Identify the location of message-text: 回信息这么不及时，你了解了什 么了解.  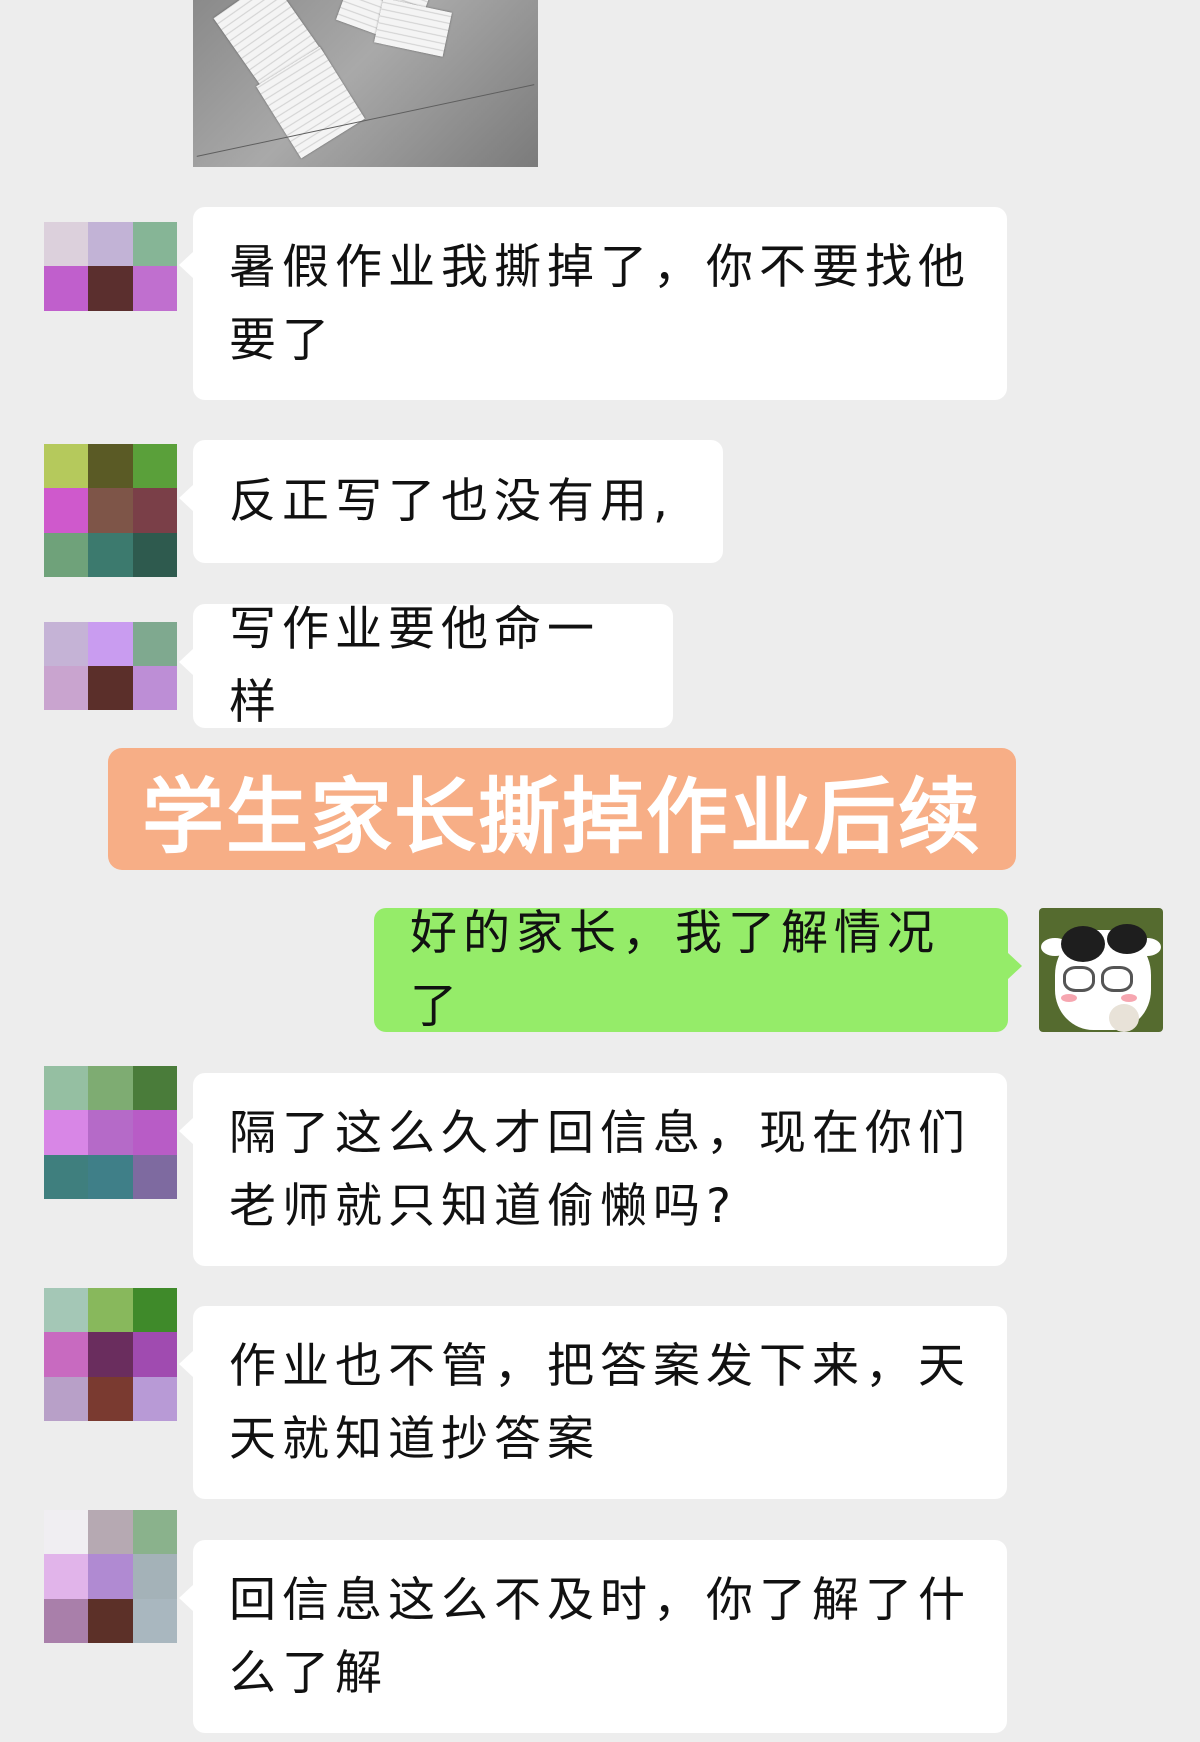
(600, 1637).